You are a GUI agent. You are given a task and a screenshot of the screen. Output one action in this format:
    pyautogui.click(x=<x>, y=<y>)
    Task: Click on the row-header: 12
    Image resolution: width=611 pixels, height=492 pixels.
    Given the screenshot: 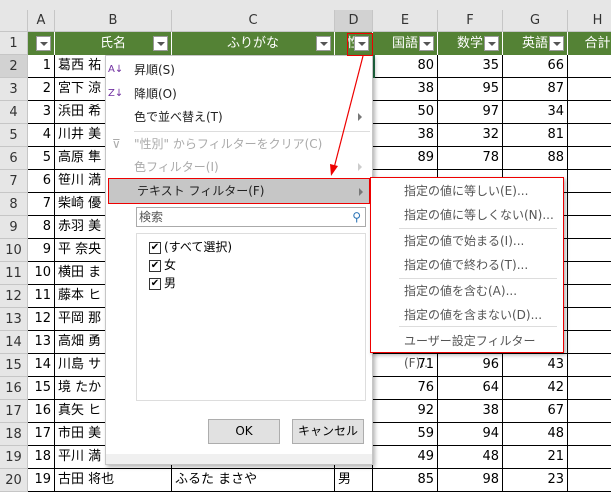 What is the action you would take?
    pyautogui.click(x=14, y=296)
    